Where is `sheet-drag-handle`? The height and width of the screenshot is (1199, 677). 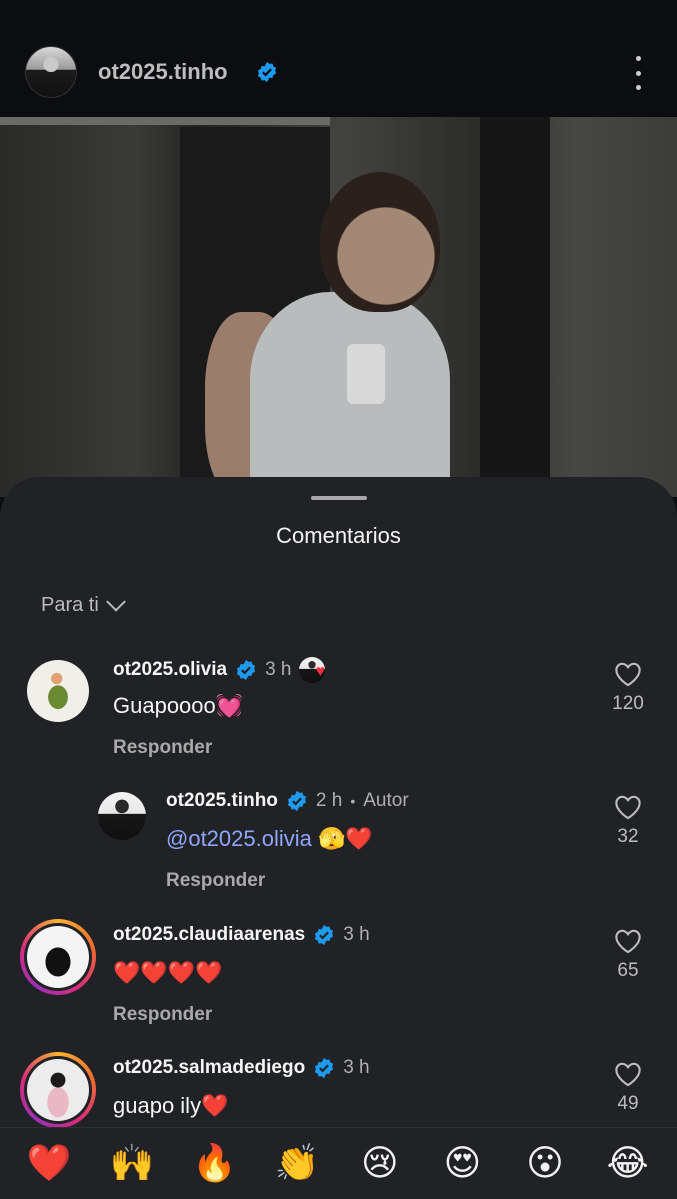 sheet-drag-handle is located at coordinates (339, 498).